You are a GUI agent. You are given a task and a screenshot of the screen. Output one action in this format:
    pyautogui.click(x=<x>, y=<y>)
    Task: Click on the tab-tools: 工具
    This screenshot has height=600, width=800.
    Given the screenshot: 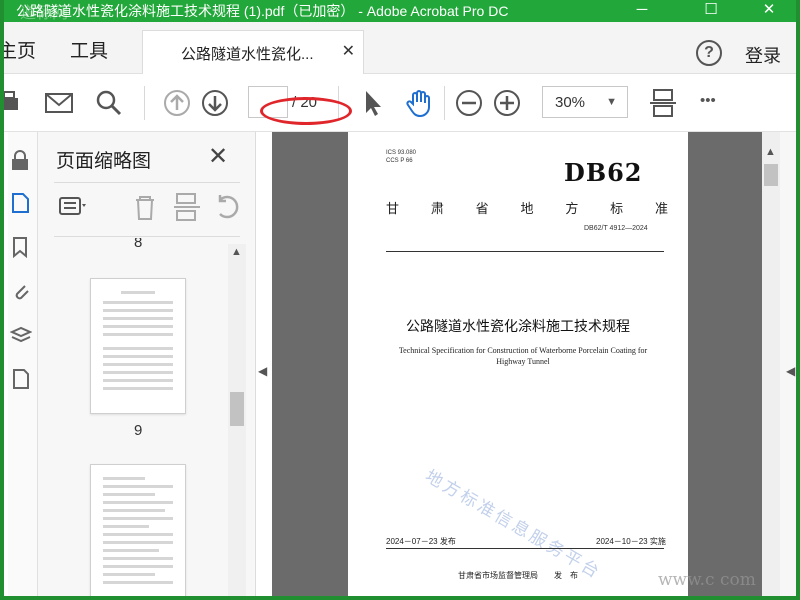 What is the action you would take?
    pyautogui.click(x=89, y=49)
    